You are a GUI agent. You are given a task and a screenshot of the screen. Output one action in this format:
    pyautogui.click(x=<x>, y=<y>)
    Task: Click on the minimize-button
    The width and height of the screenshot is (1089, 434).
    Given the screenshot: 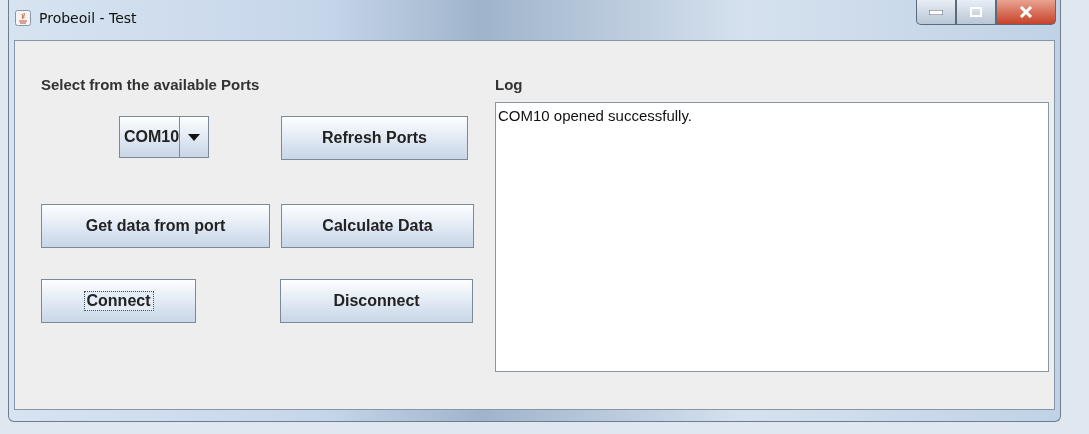 What is the action you would take?
    pyautogui.click(x=936, y=12)
    